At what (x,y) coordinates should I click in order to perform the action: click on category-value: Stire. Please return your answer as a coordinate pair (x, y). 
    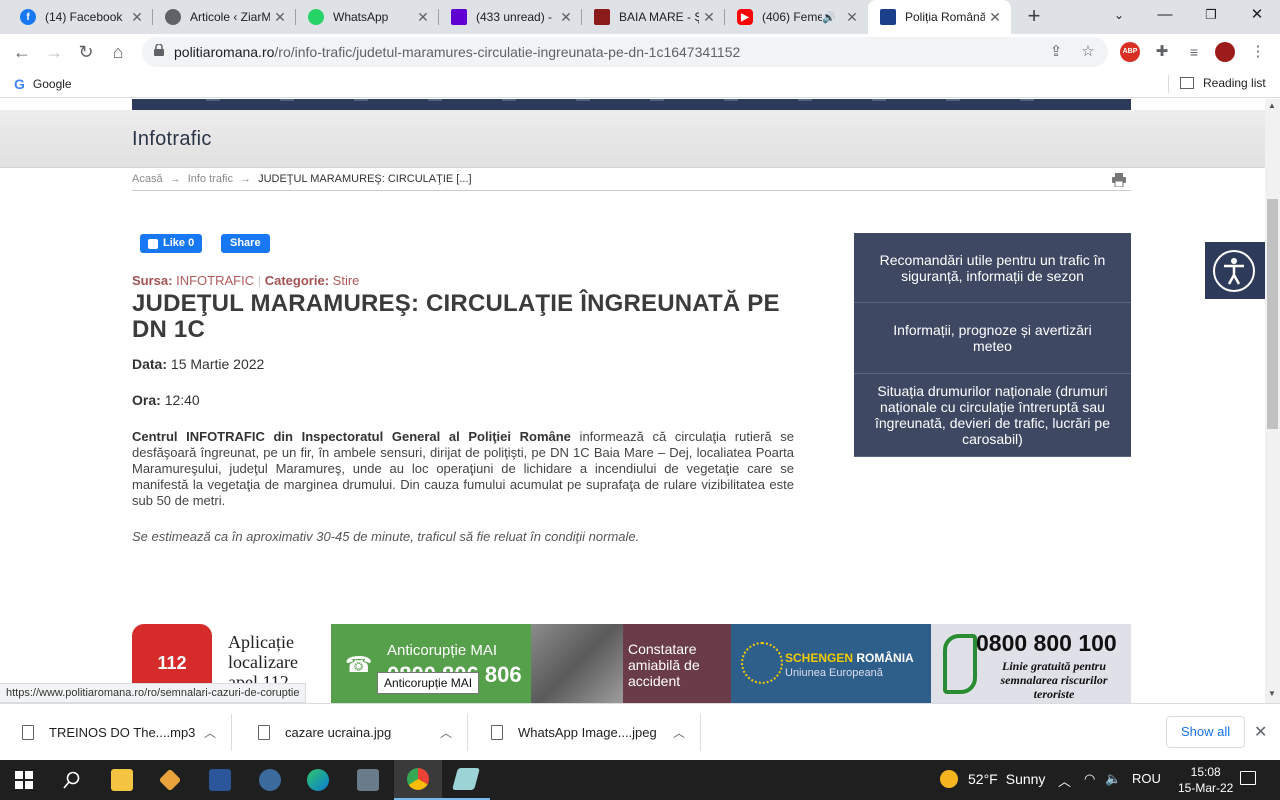
    Looking at the image, I should click on (346, 280).